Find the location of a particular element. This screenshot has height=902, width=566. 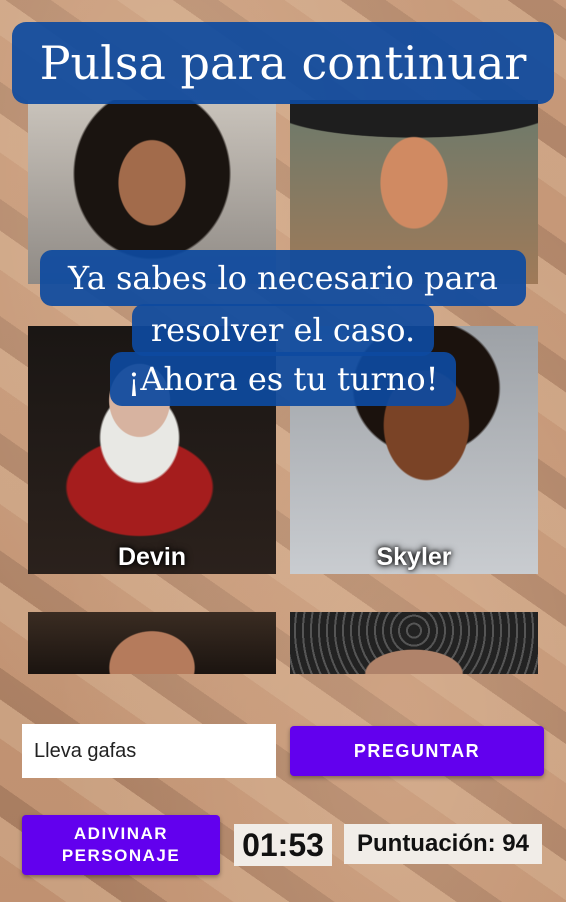

continue-banner: Pulsa para continuar is located at coordinates (283, 63).